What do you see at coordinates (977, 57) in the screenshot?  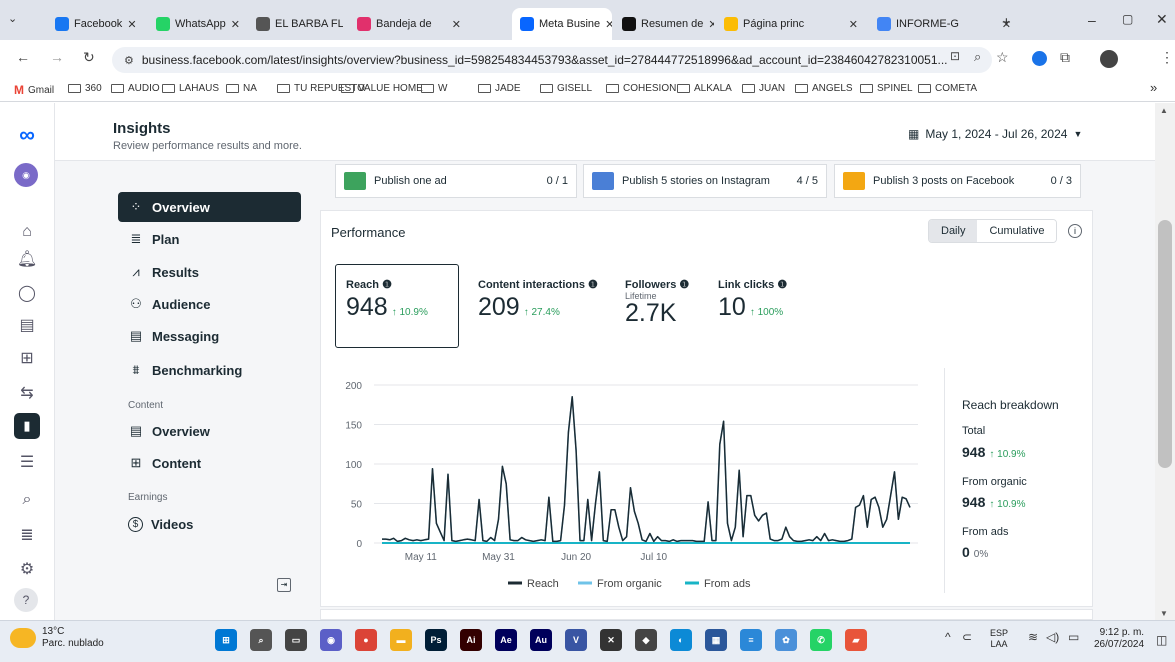 I see `zoom-icon: ⌕` at bounding box center [977, 57].